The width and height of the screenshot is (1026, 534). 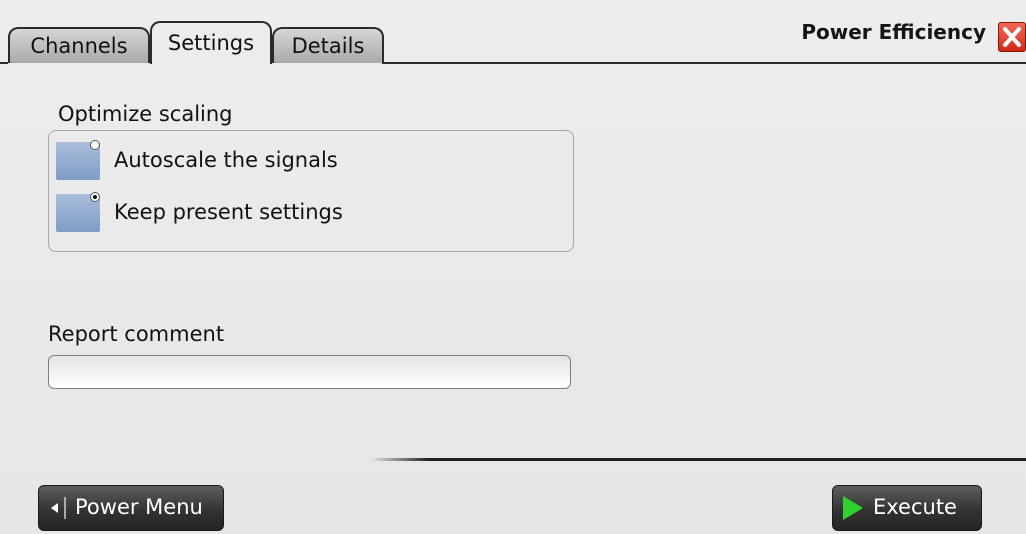 I want to click on radio-indicator-selected-icon, so click(x=95, y=197).